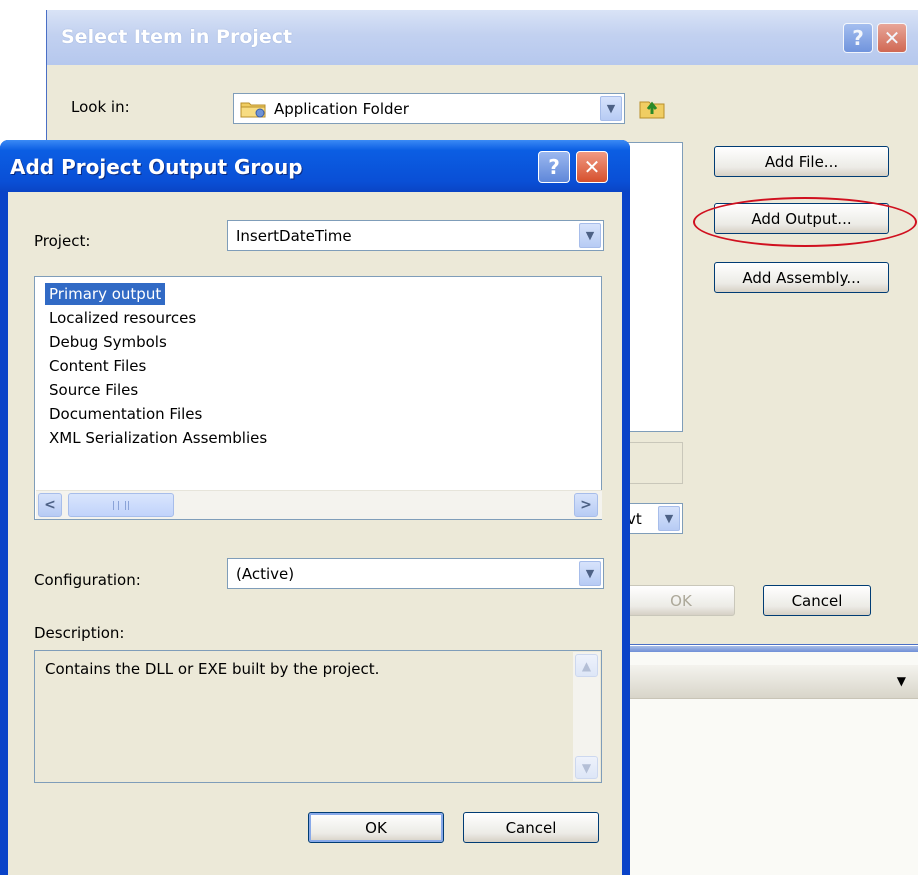  Describe the element at coordinates (87, 580) in the screenshot. I see `configuration-label: Configuration:` at that location.